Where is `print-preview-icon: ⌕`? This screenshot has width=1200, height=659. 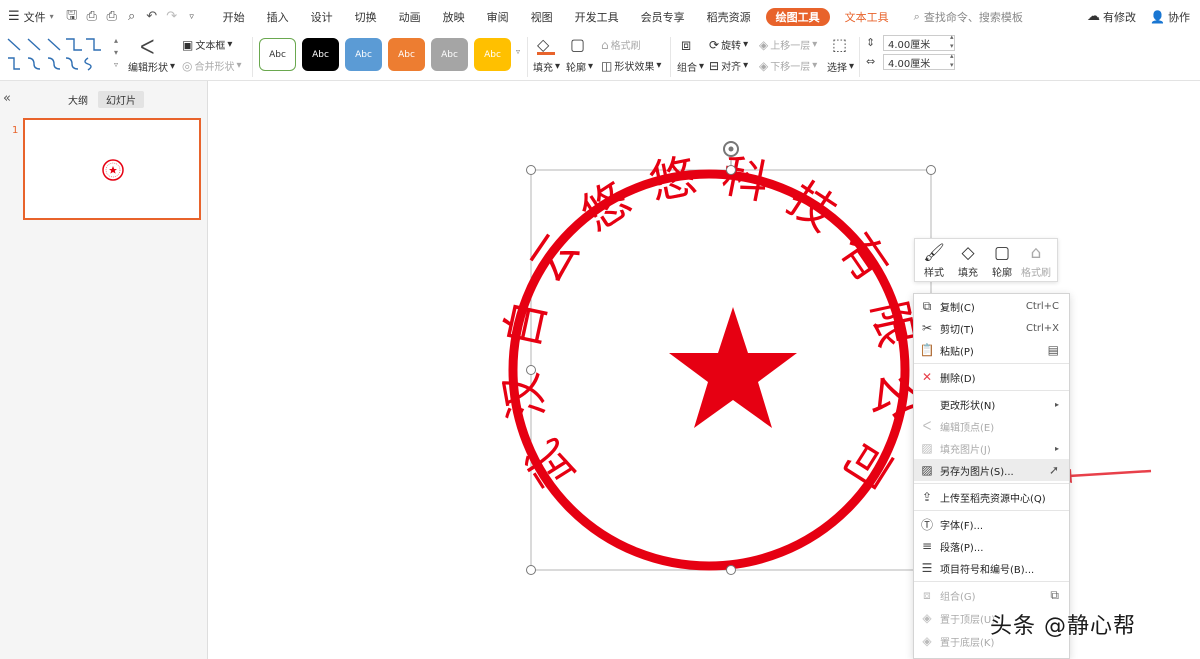
print-preview-icon: ⌕ is located at coordinates (132, 17).